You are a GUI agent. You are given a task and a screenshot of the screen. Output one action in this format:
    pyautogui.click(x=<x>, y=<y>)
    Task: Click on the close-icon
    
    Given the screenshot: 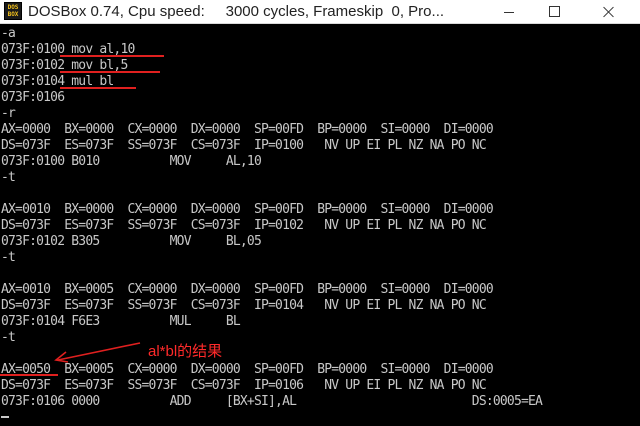 What is the action you would take?
    pyautogui.click(x=609, y=12)
    